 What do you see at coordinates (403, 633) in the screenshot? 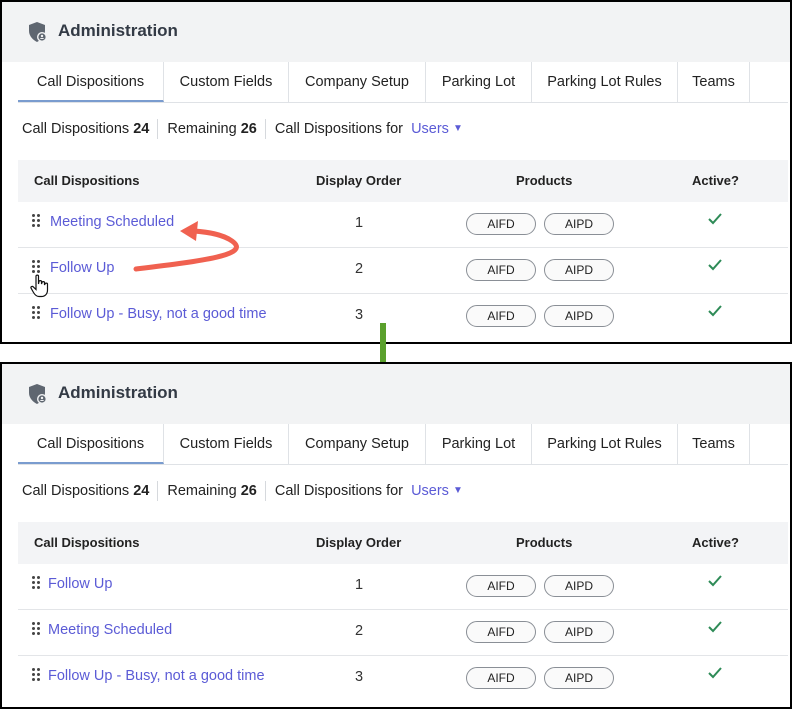
I see `table-row: Meeting Scheduled 2 AIFD AIPD` at bounding box center [403, 633].